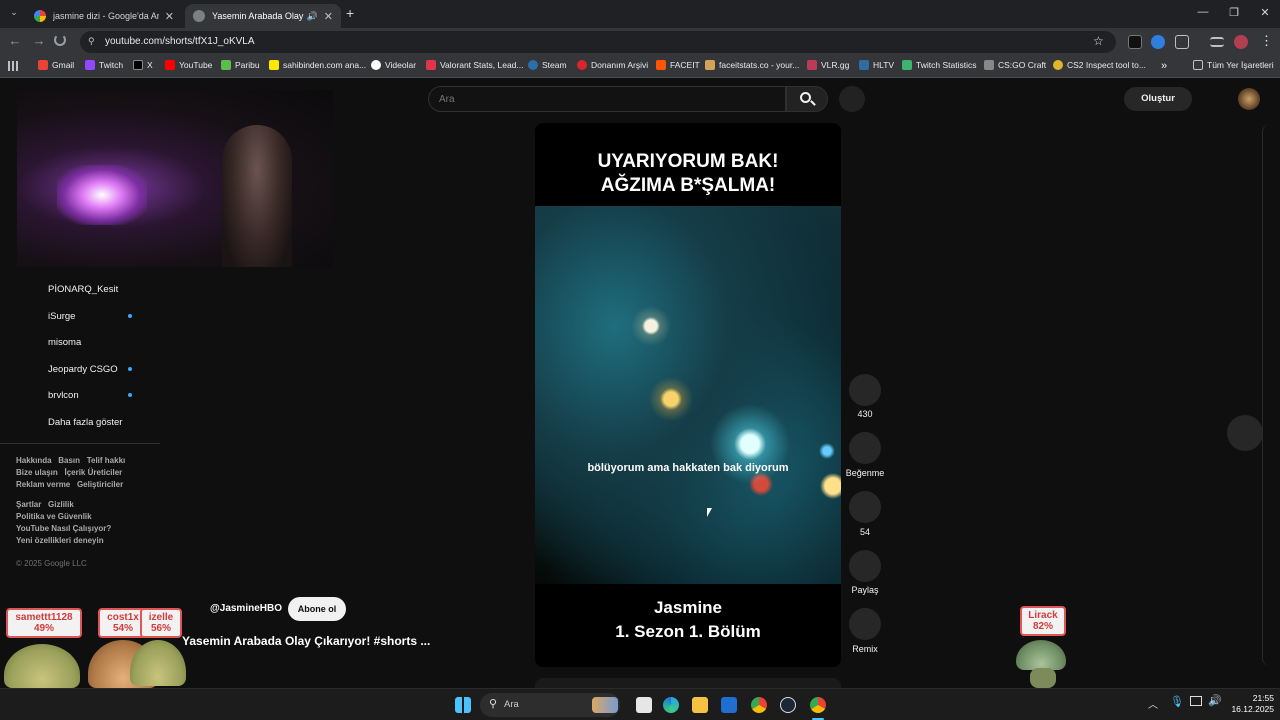 Image resolution: width=1280 pixels, height=720 pixels. What do you see at coordinates (1245, 433) in the screenshot?
I see `next-short-button` at bounding box center [1245, 433].